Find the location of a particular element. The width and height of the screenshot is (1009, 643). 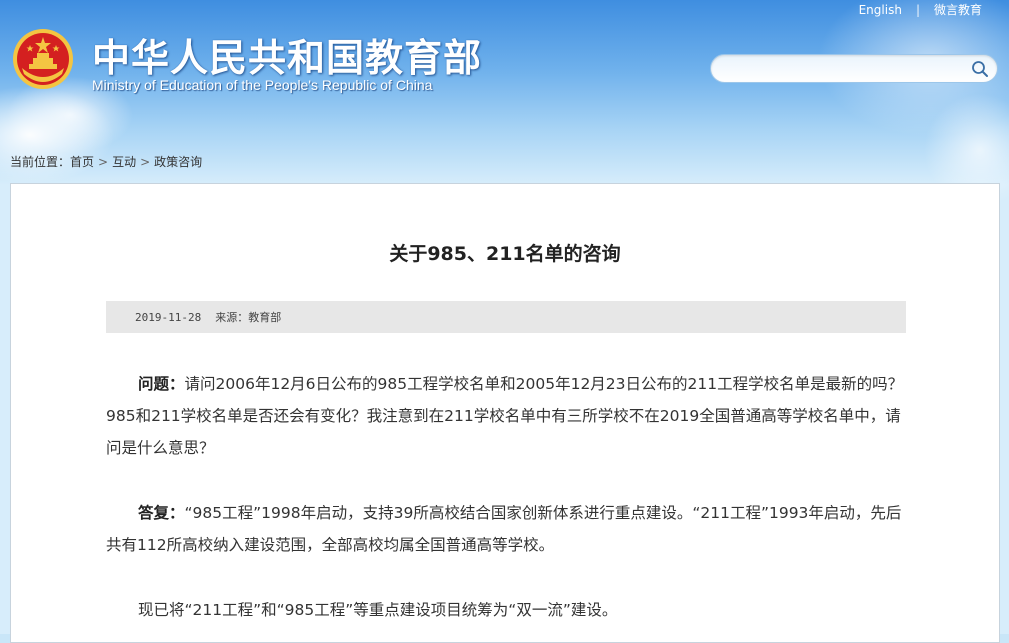

article-title: 关于985、211名单的咨询 is located at coordinates (505, 254).